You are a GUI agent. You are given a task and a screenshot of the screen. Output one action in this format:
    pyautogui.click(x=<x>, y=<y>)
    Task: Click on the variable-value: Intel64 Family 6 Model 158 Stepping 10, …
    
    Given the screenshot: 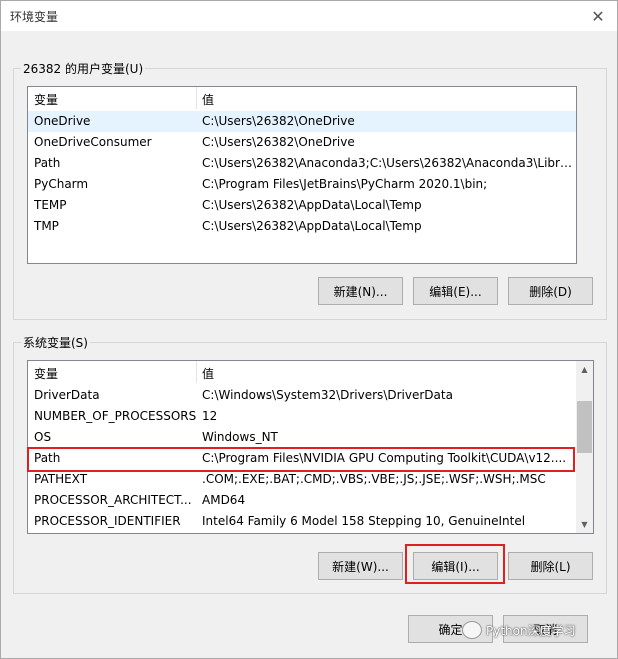 What is the action you would take?
    pyautogui.click(x=364, y=521)
    